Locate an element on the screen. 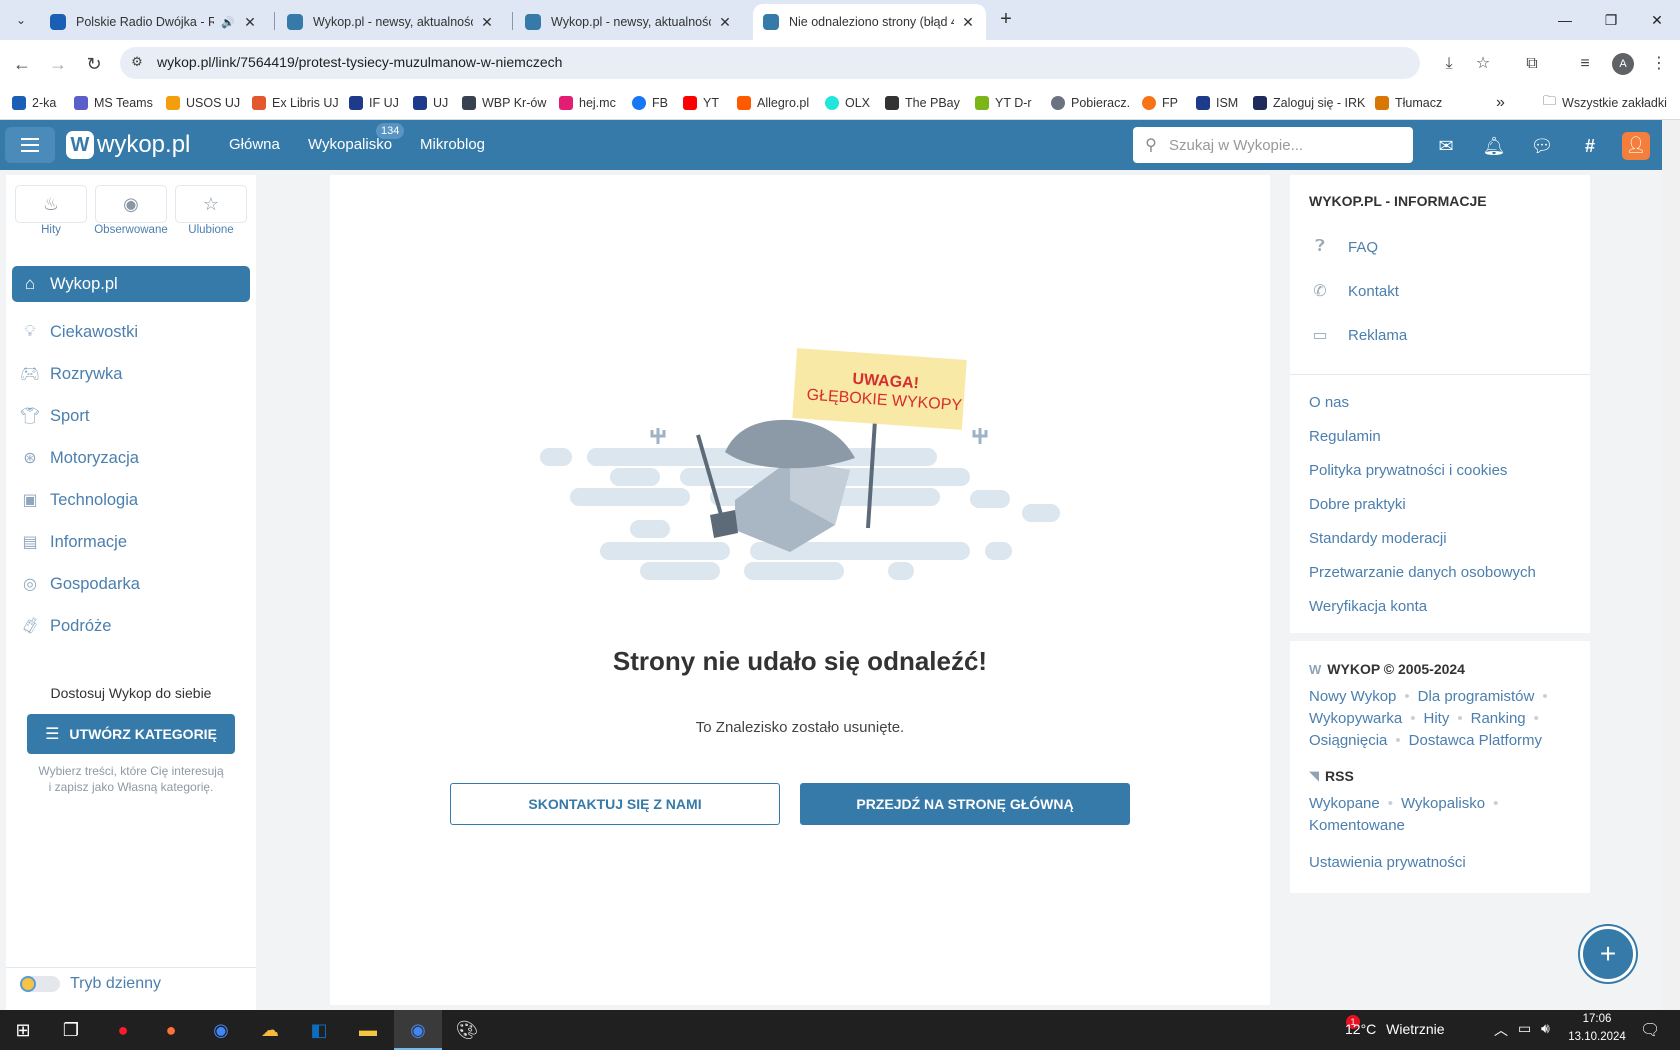 The width and height of the screenshot is (1680, 1050). paint-icon: 🎨︎ is located at coordinates (467, 1030).